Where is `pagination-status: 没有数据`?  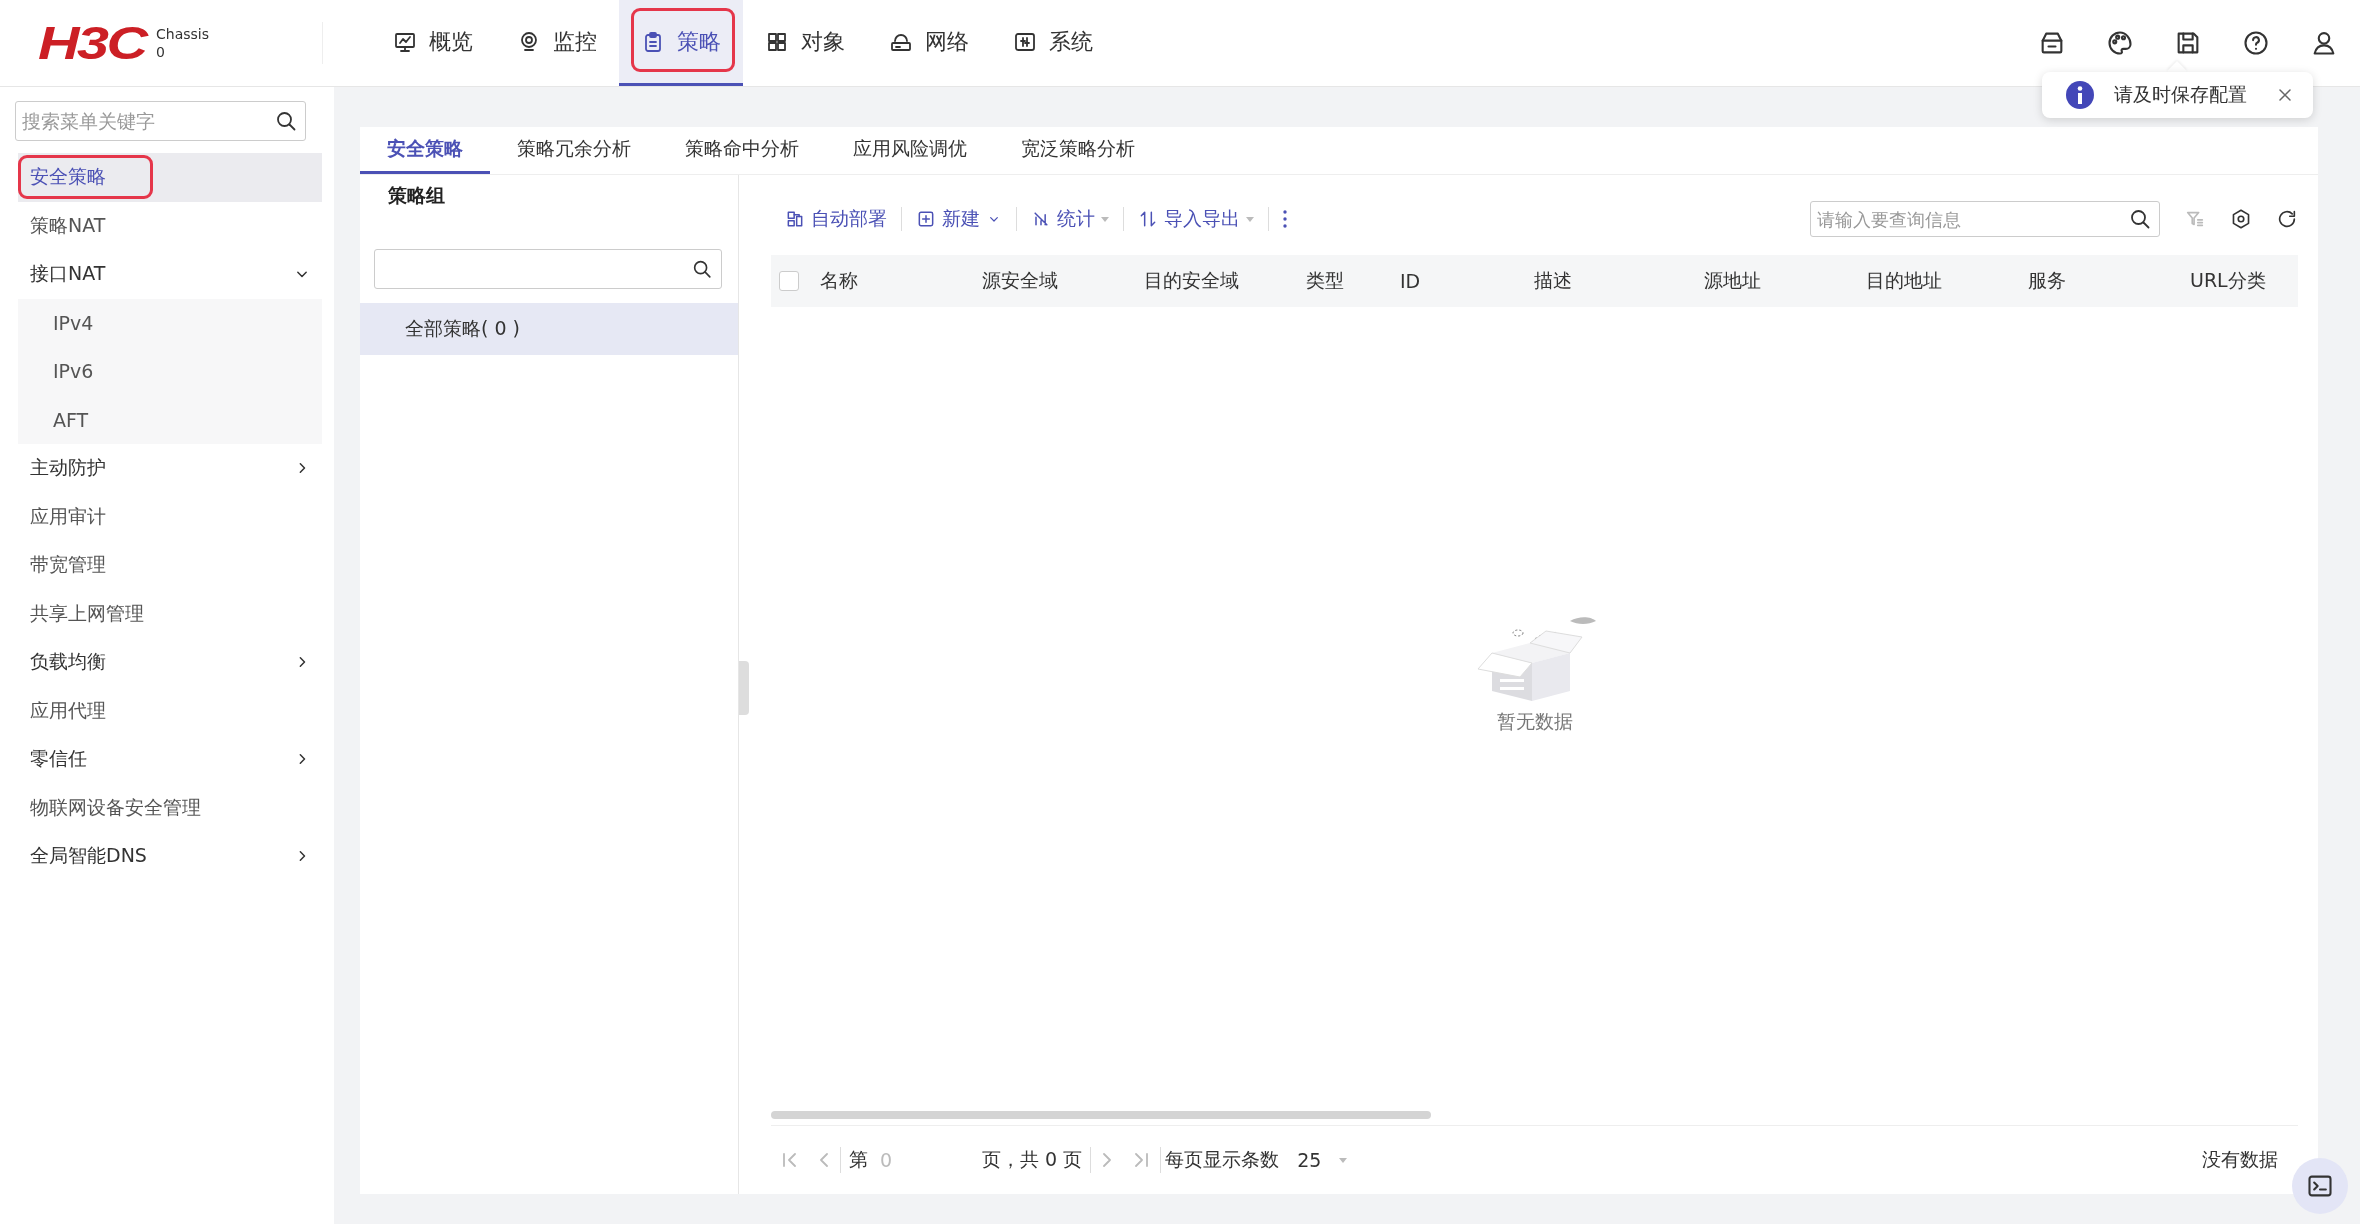
pagination-status: 没有数据 is located at coordinates (2240, 1159).